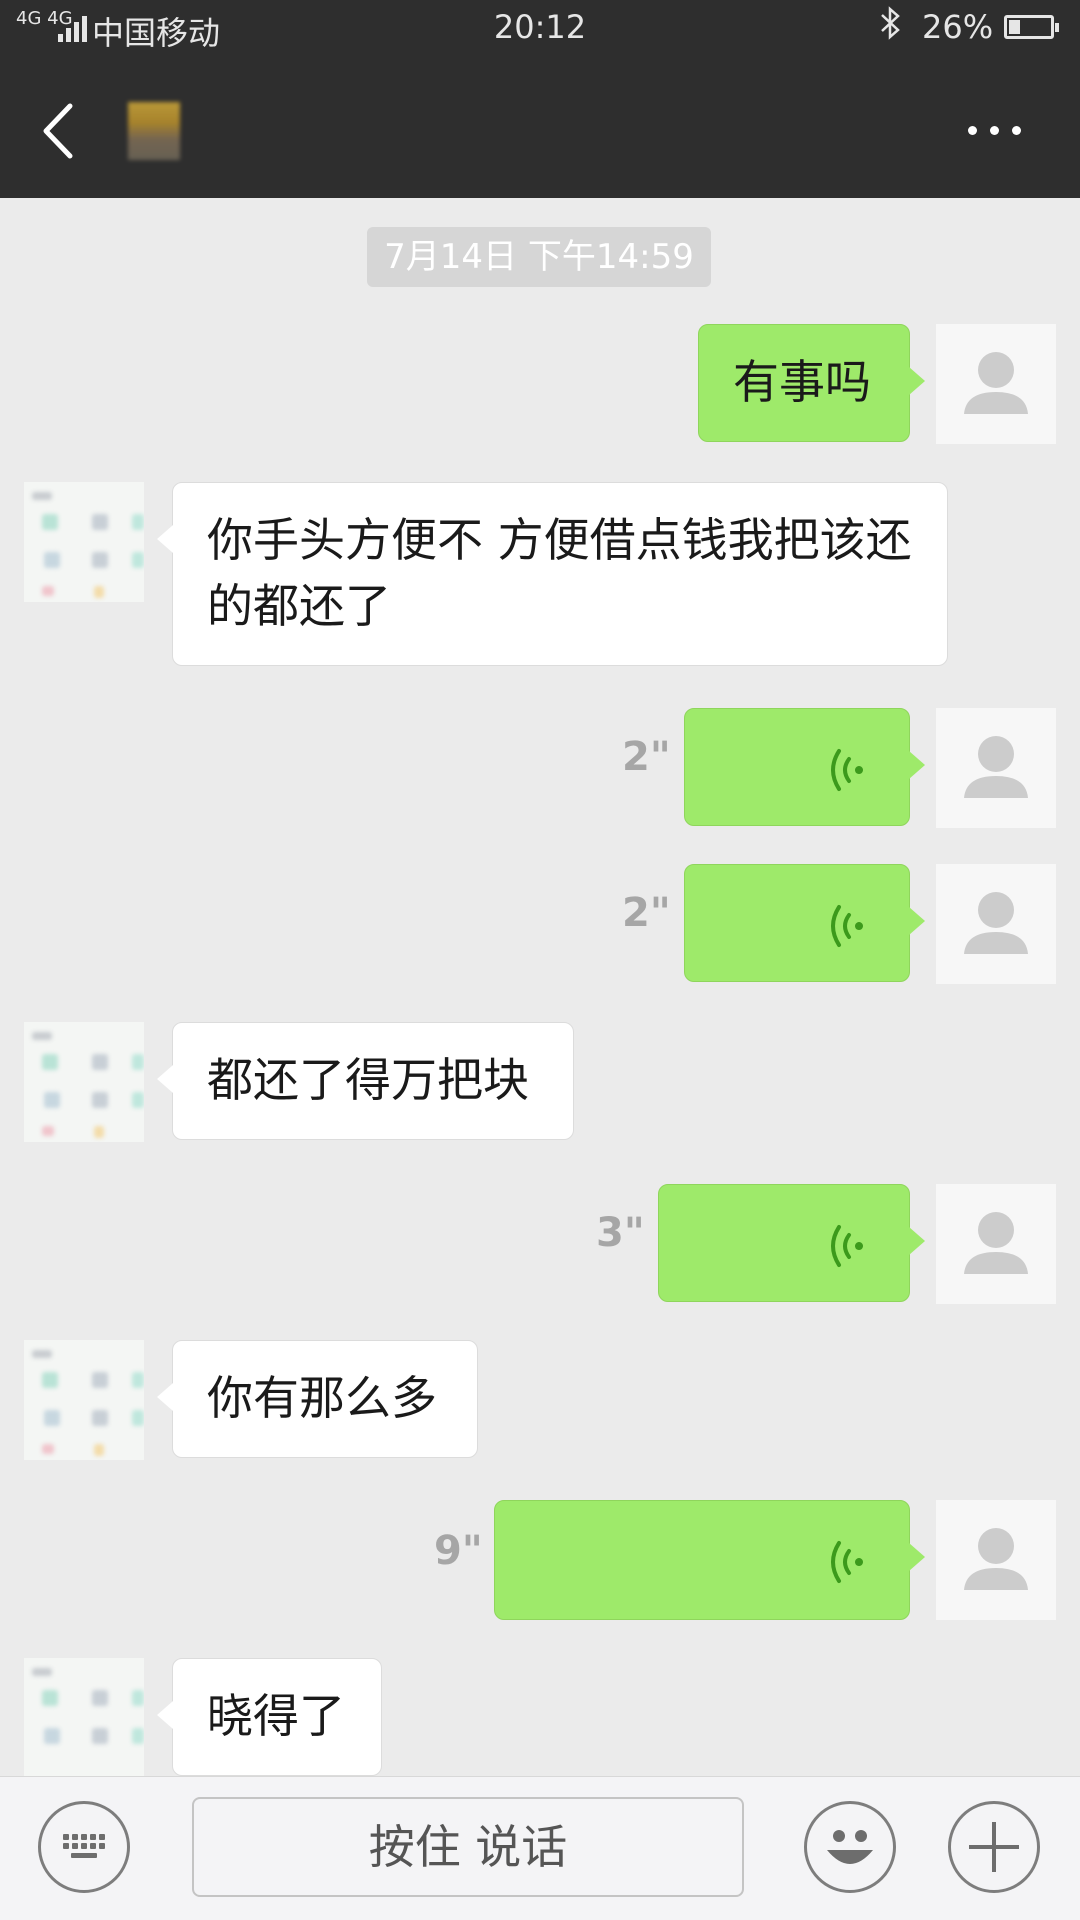 This screenshot has width=1080, height=1920. I want to click on hold-to-talk-button: 按住 说话, so click(468, 1847).